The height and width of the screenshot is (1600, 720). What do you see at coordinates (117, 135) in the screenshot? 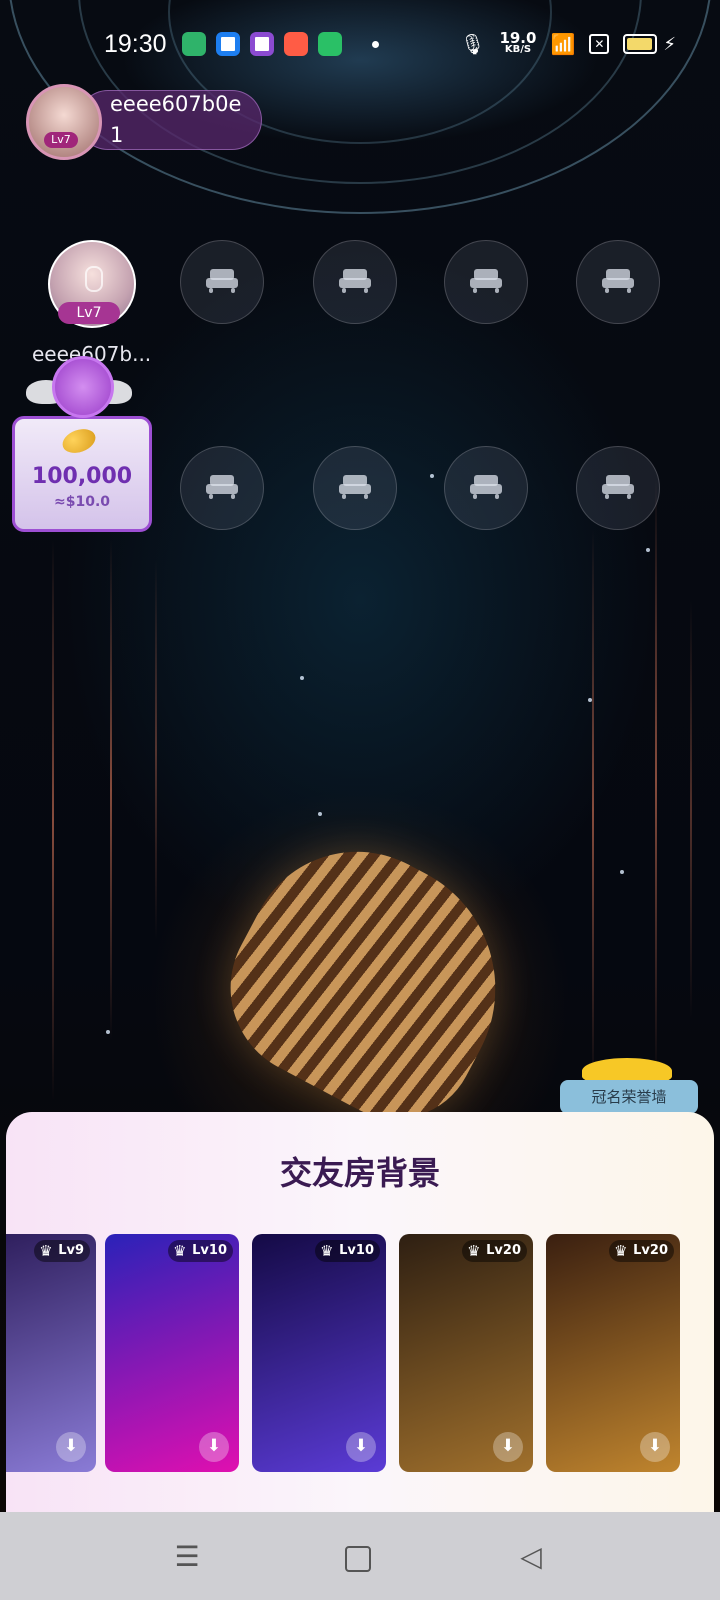
I see `host-subtext: 1` at bounding box center [117, 135].